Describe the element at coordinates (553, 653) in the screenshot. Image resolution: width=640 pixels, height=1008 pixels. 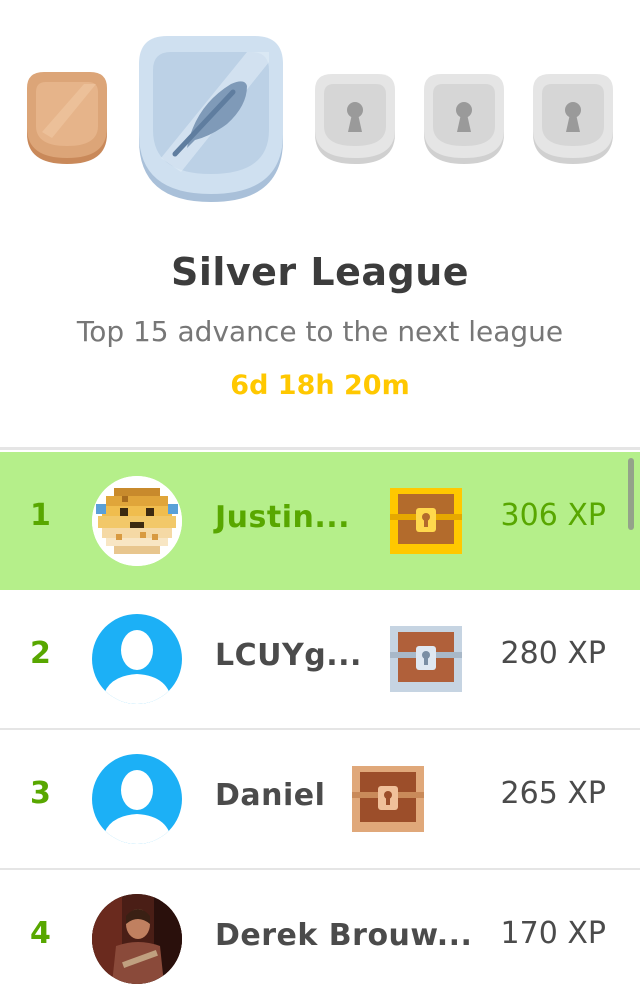
I see `xp-value: 280 XP` at that location.